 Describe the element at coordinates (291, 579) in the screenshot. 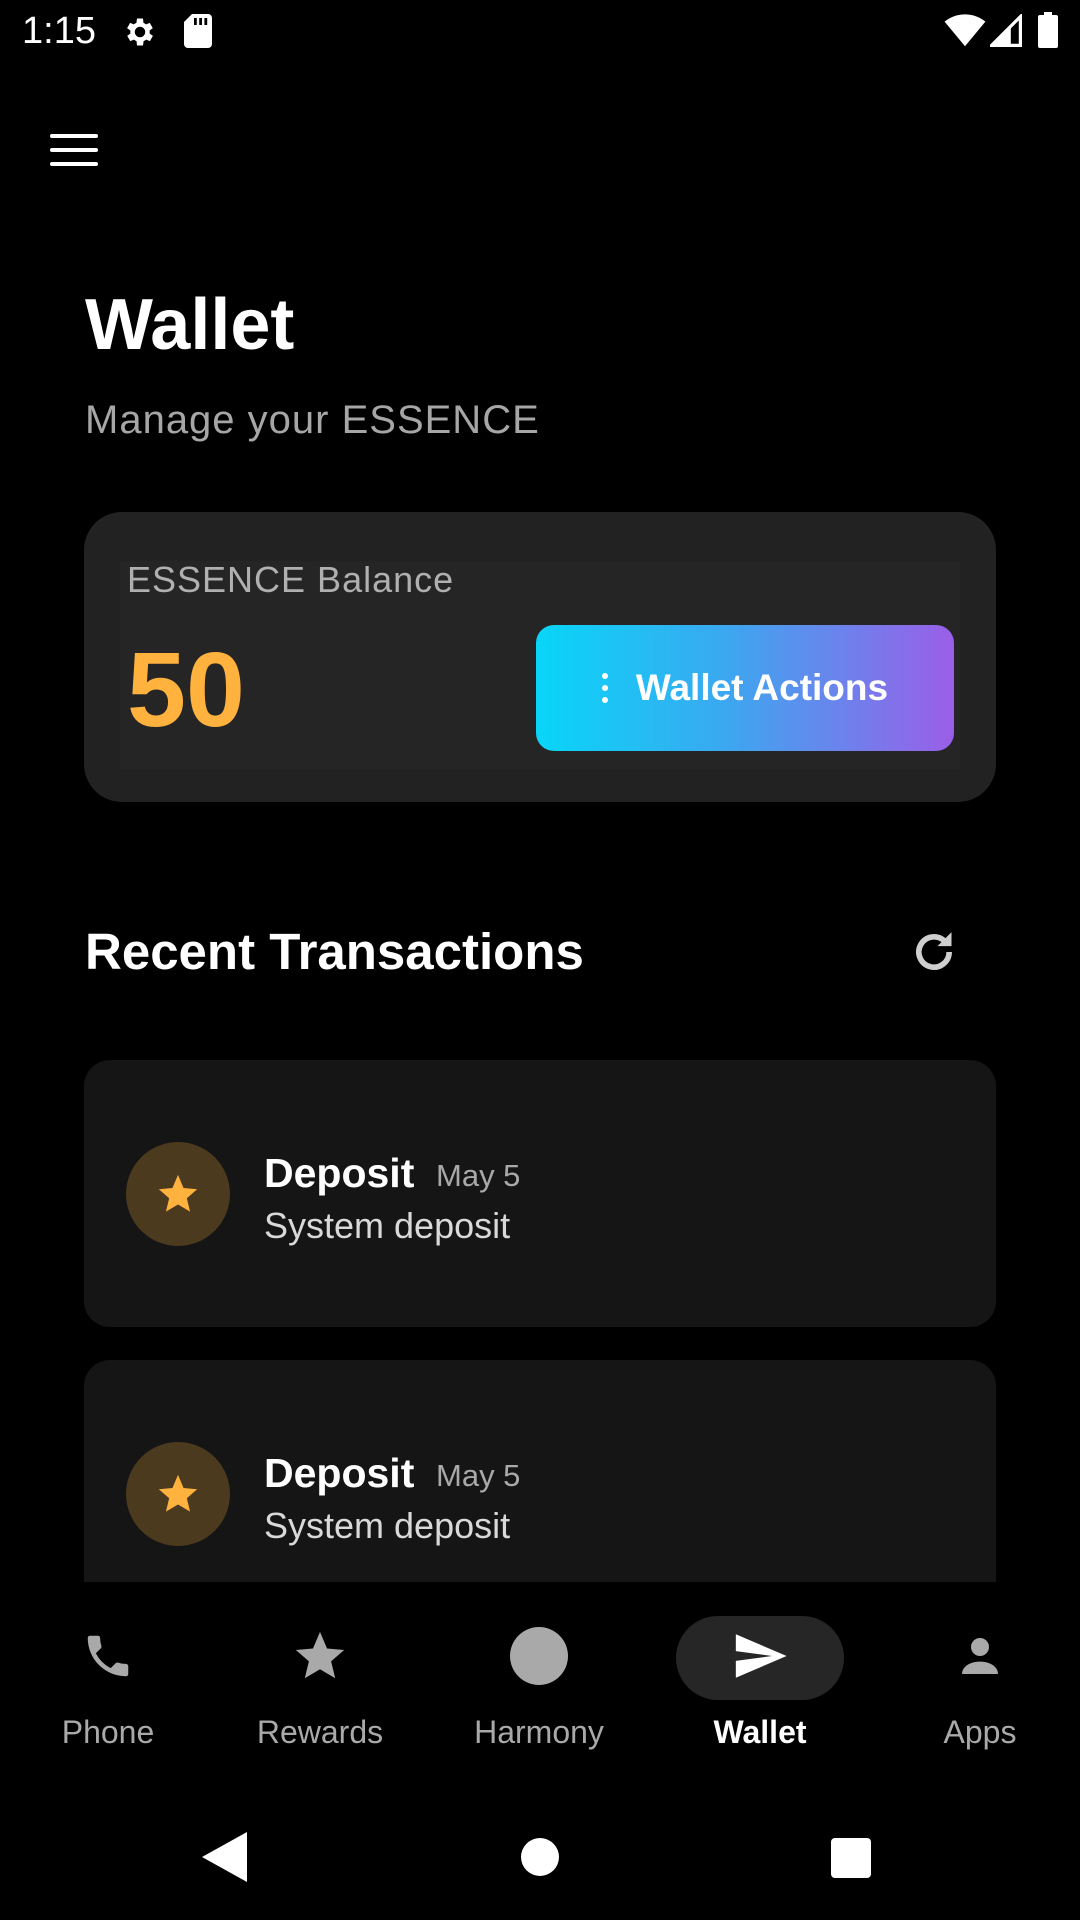

I see `balance-label: ESSENCE Balance` at that location.